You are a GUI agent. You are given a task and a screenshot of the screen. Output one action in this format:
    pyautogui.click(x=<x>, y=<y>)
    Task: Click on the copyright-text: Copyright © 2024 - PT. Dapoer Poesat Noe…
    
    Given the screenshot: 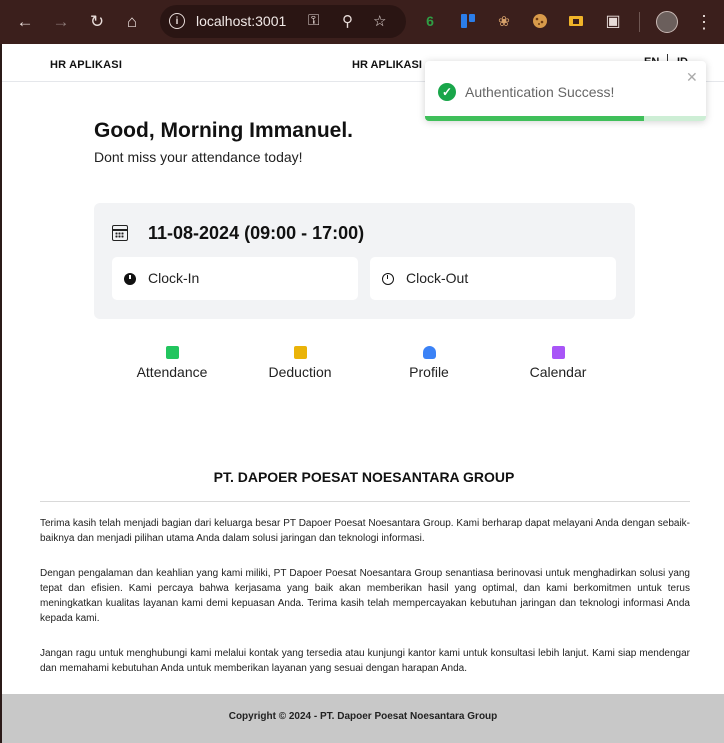 What is the action you would take?
    pyautogui.click(x=363, y=716)
    